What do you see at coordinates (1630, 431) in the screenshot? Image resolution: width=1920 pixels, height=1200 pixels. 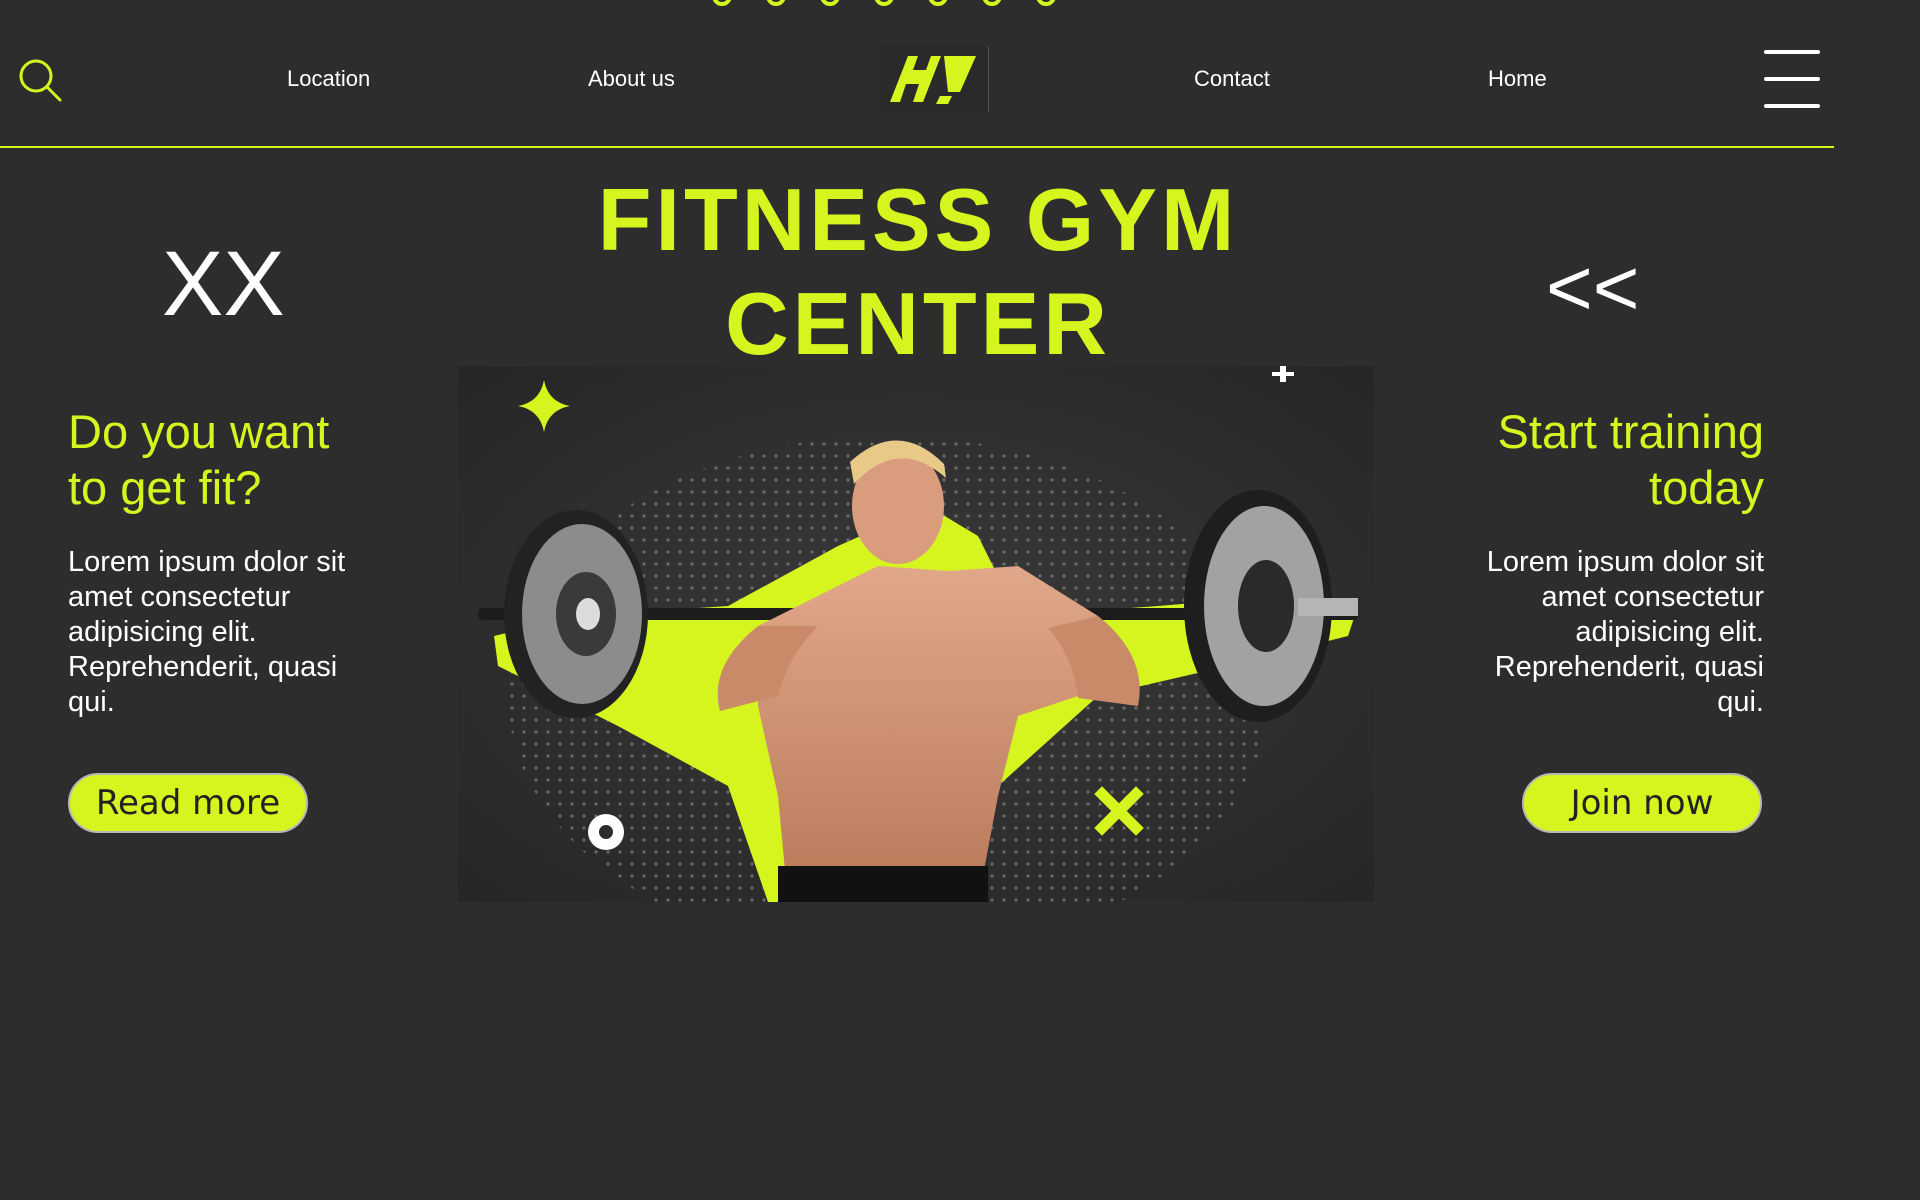 I see `right-heading-line-1: Start training` at bounding box center [1630, 431].